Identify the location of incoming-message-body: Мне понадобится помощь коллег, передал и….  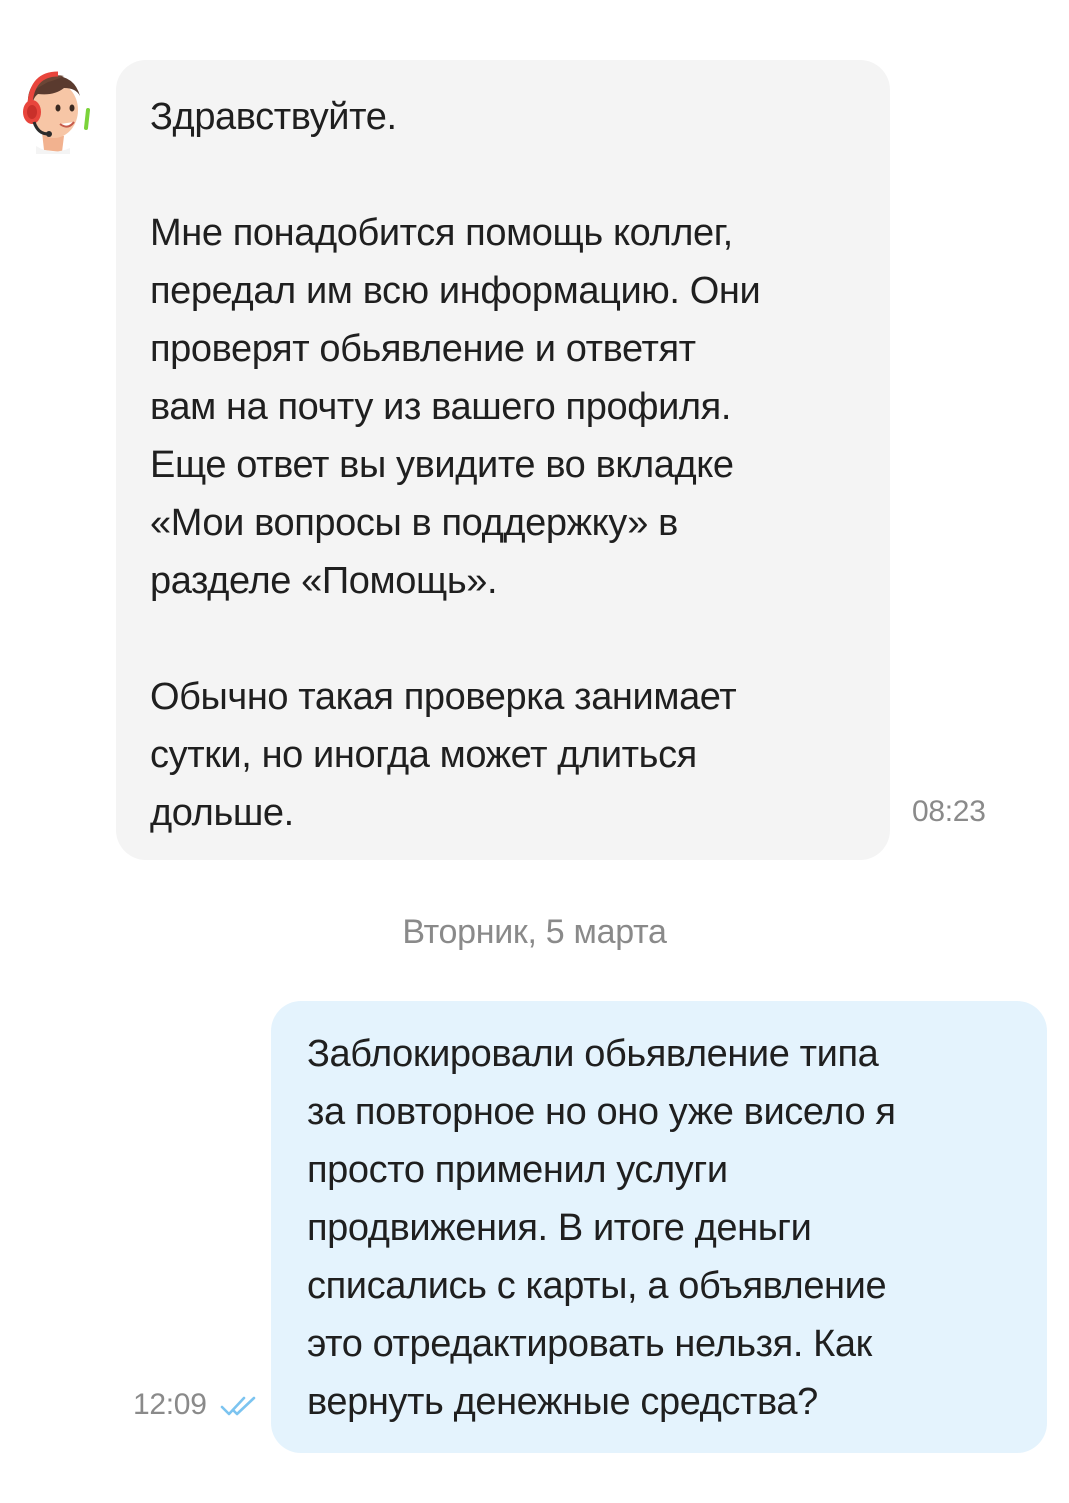
(455, 407).